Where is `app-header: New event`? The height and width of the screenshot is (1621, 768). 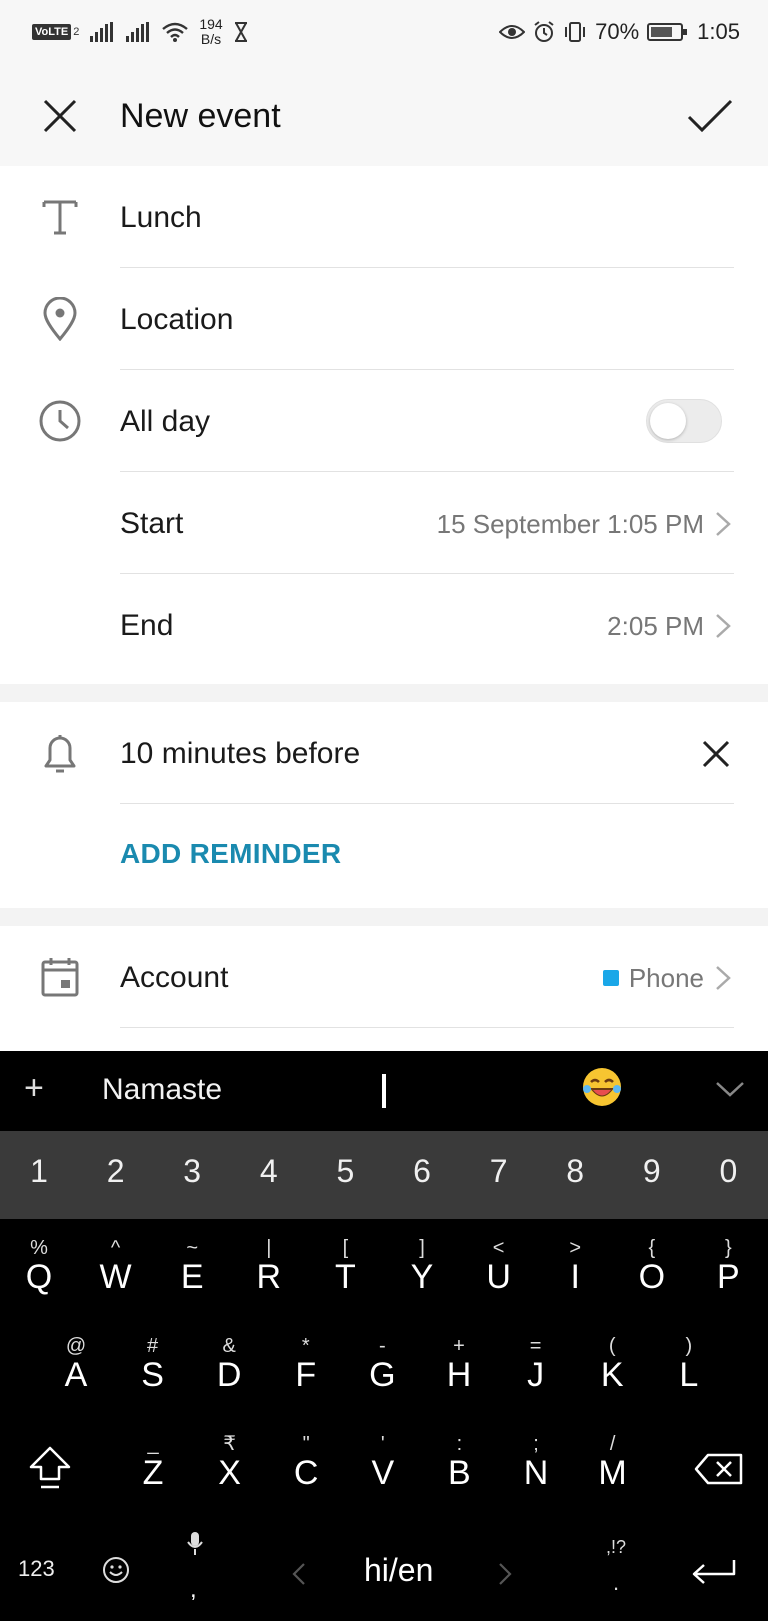 app-header: New event is located at coordinates (384, 115).